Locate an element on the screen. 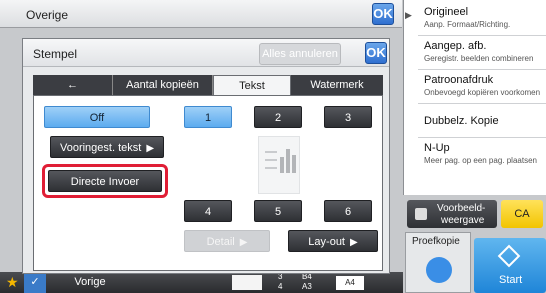 The width and height of the screenshot is (546, 293). menu-item-title: Patroonafdruk is located at coordinates (459, 80).